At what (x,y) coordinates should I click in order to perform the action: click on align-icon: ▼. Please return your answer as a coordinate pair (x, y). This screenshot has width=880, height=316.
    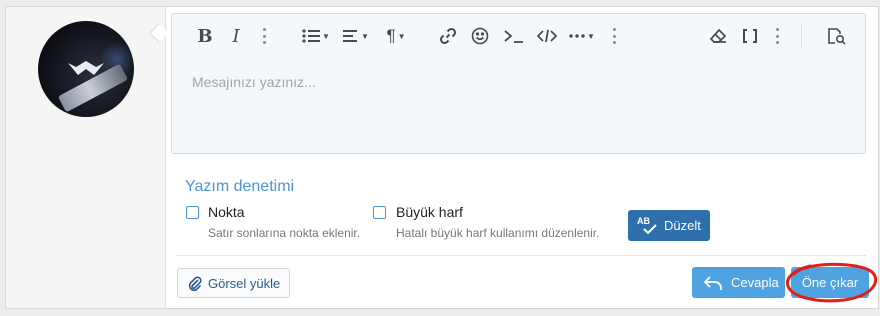
    Looking at the image, I should click on (356, 36).